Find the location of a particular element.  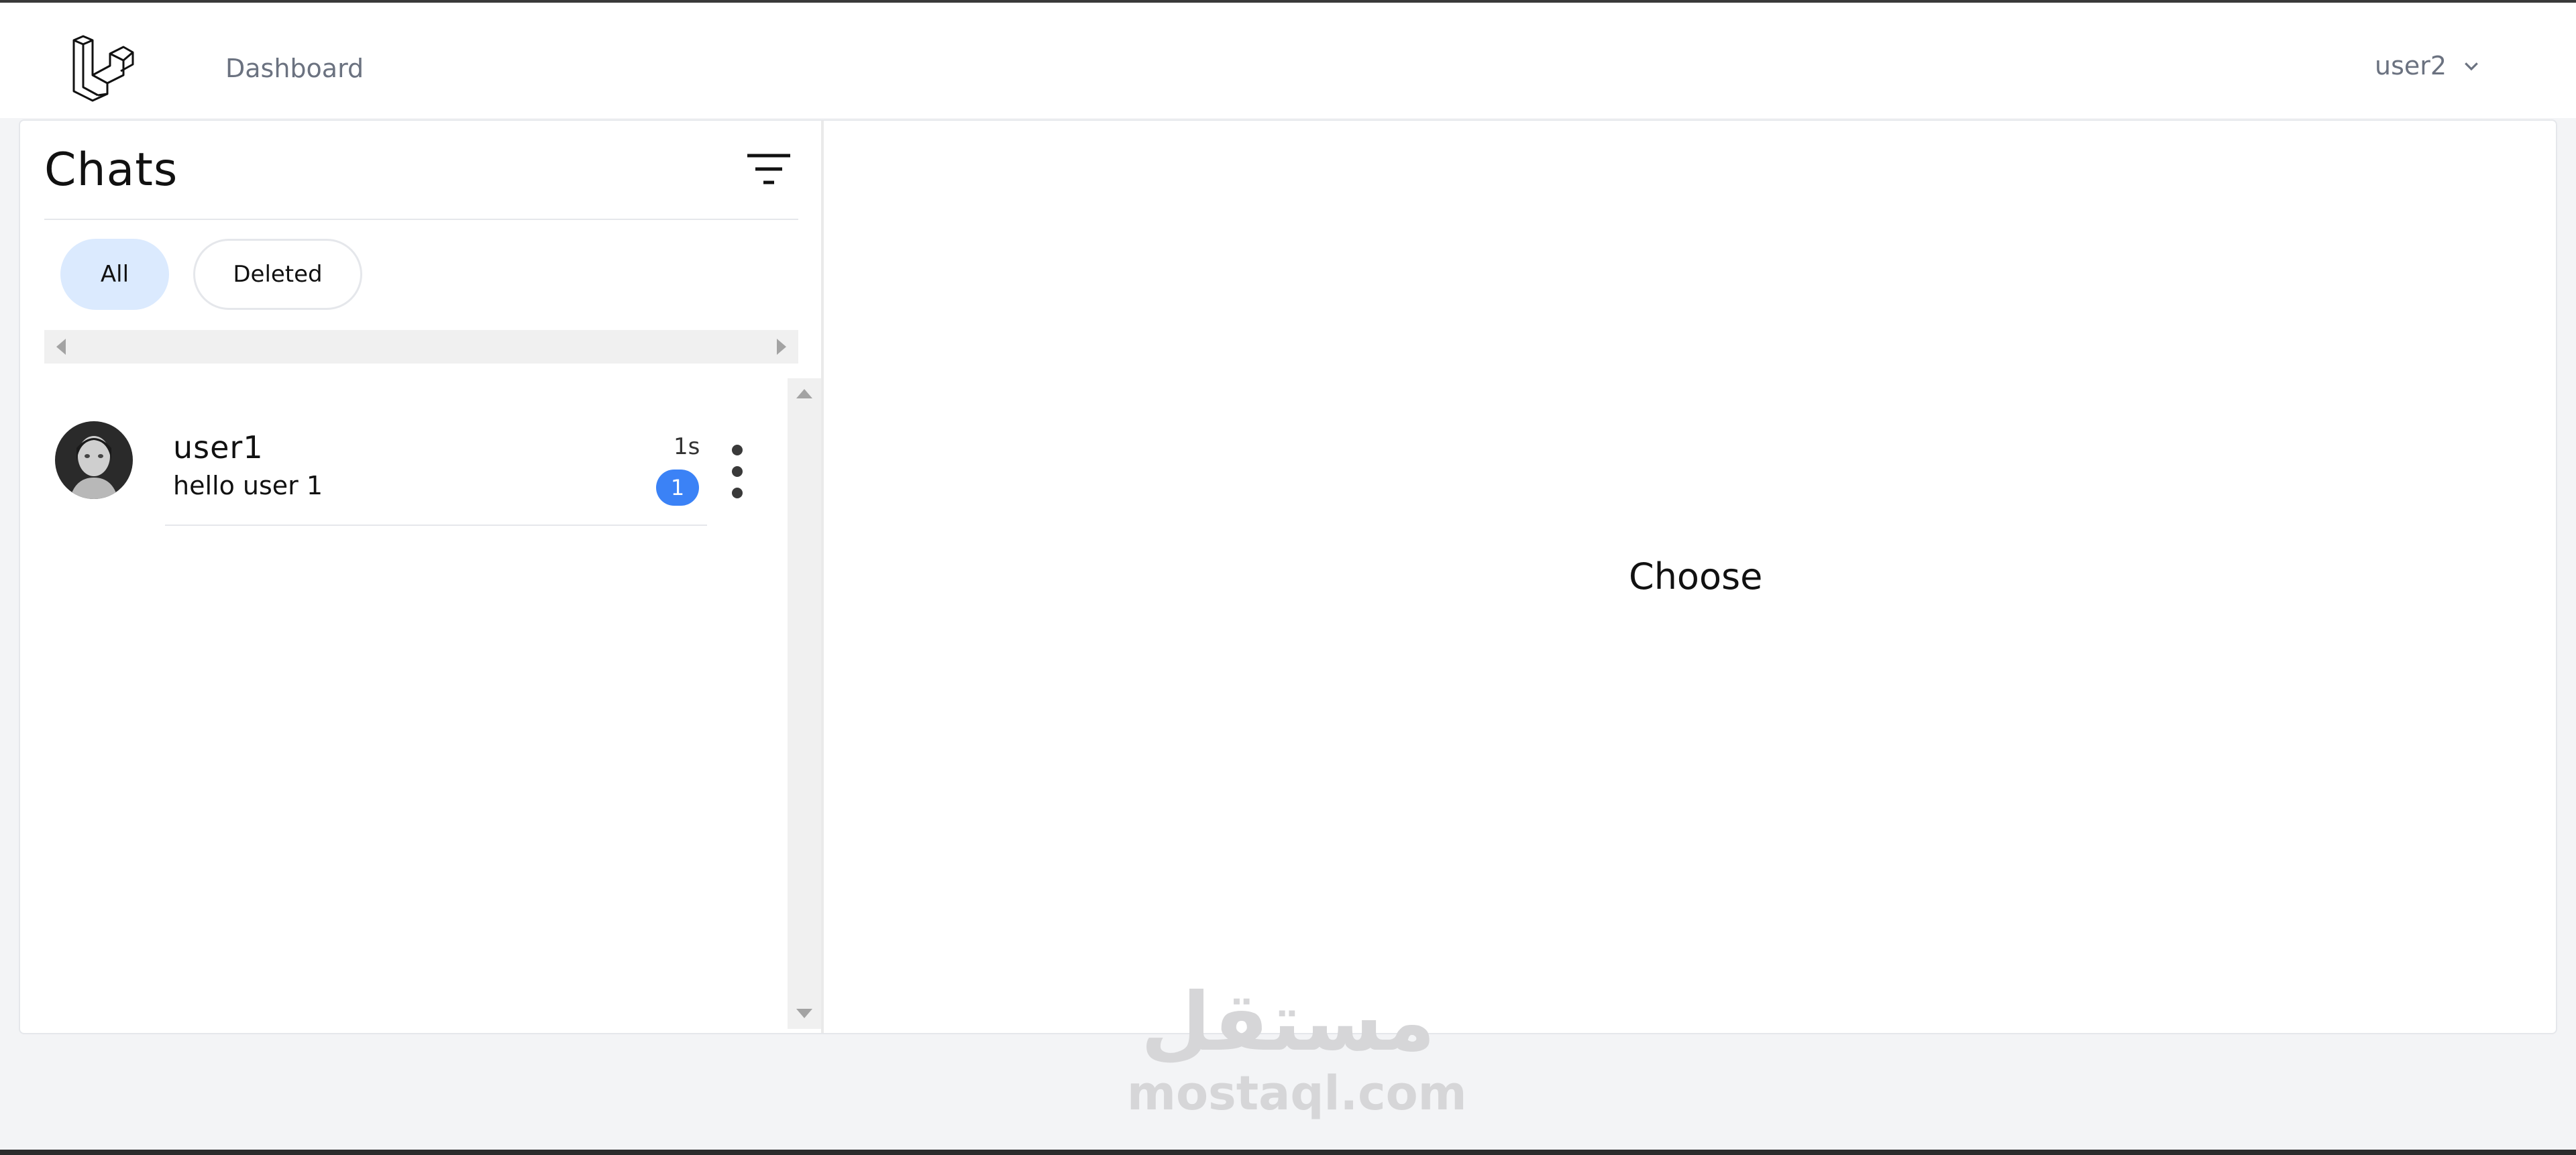

empty-state-text: Choose is located at coordinates (1696, 576).